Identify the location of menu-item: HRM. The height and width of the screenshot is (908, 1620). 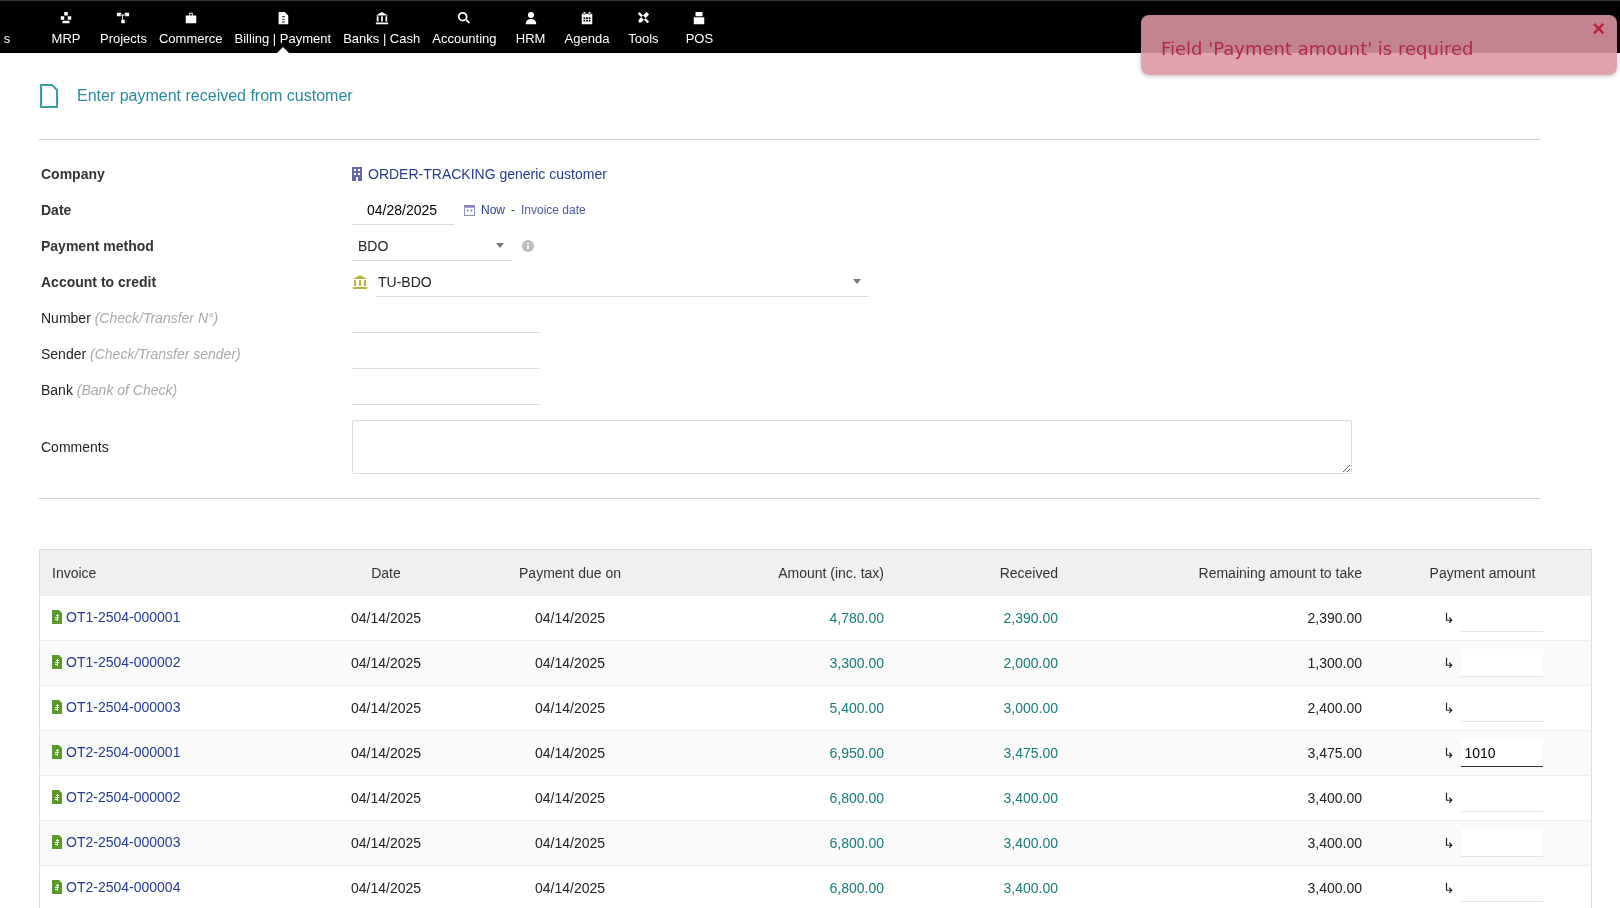
(530, 27).